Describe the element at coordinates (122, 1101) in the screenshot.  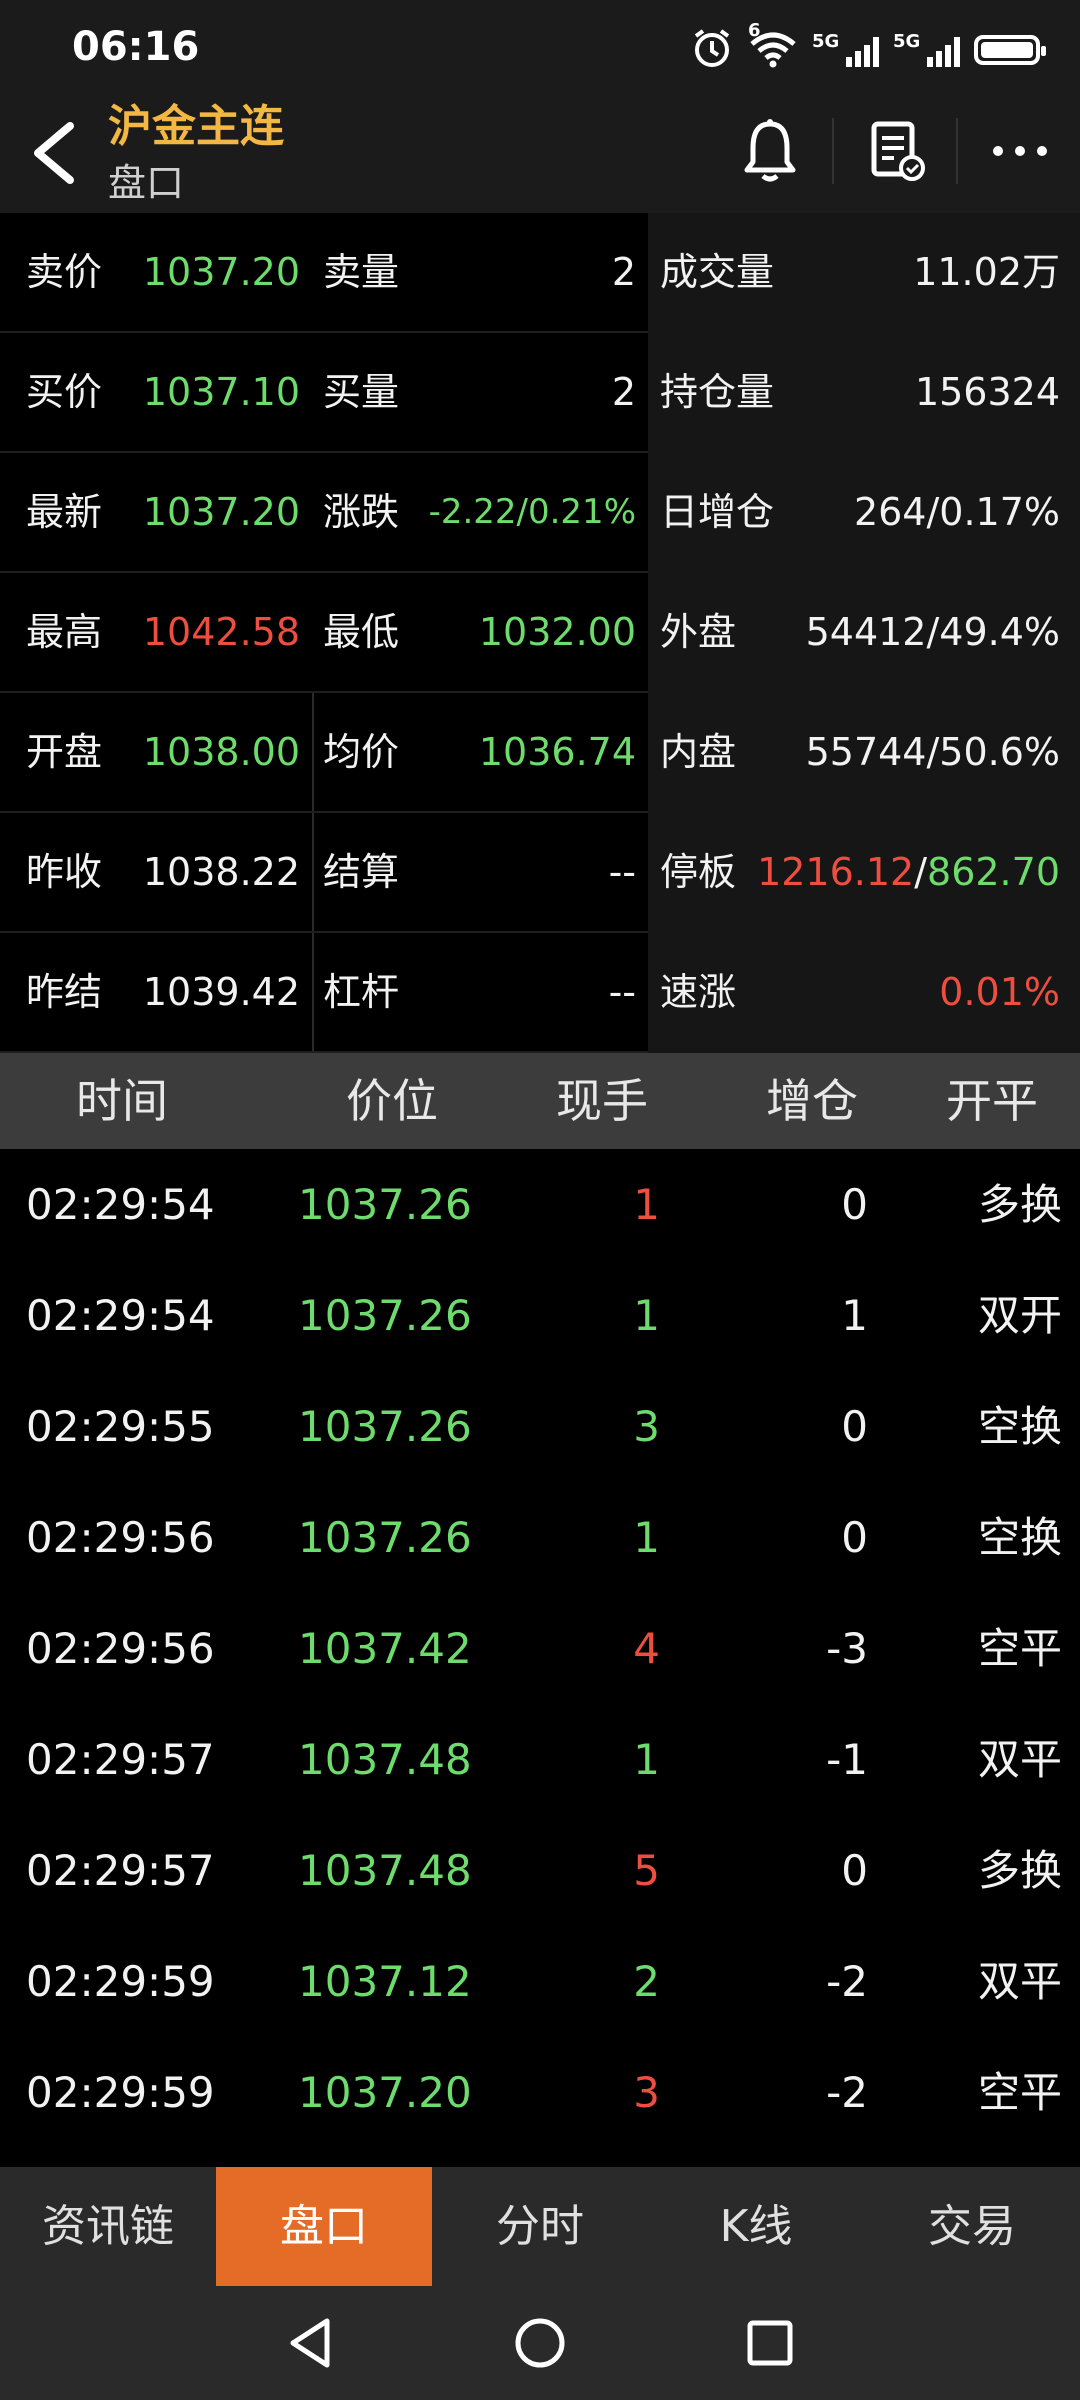
I see `col-time: 时间` at that location.